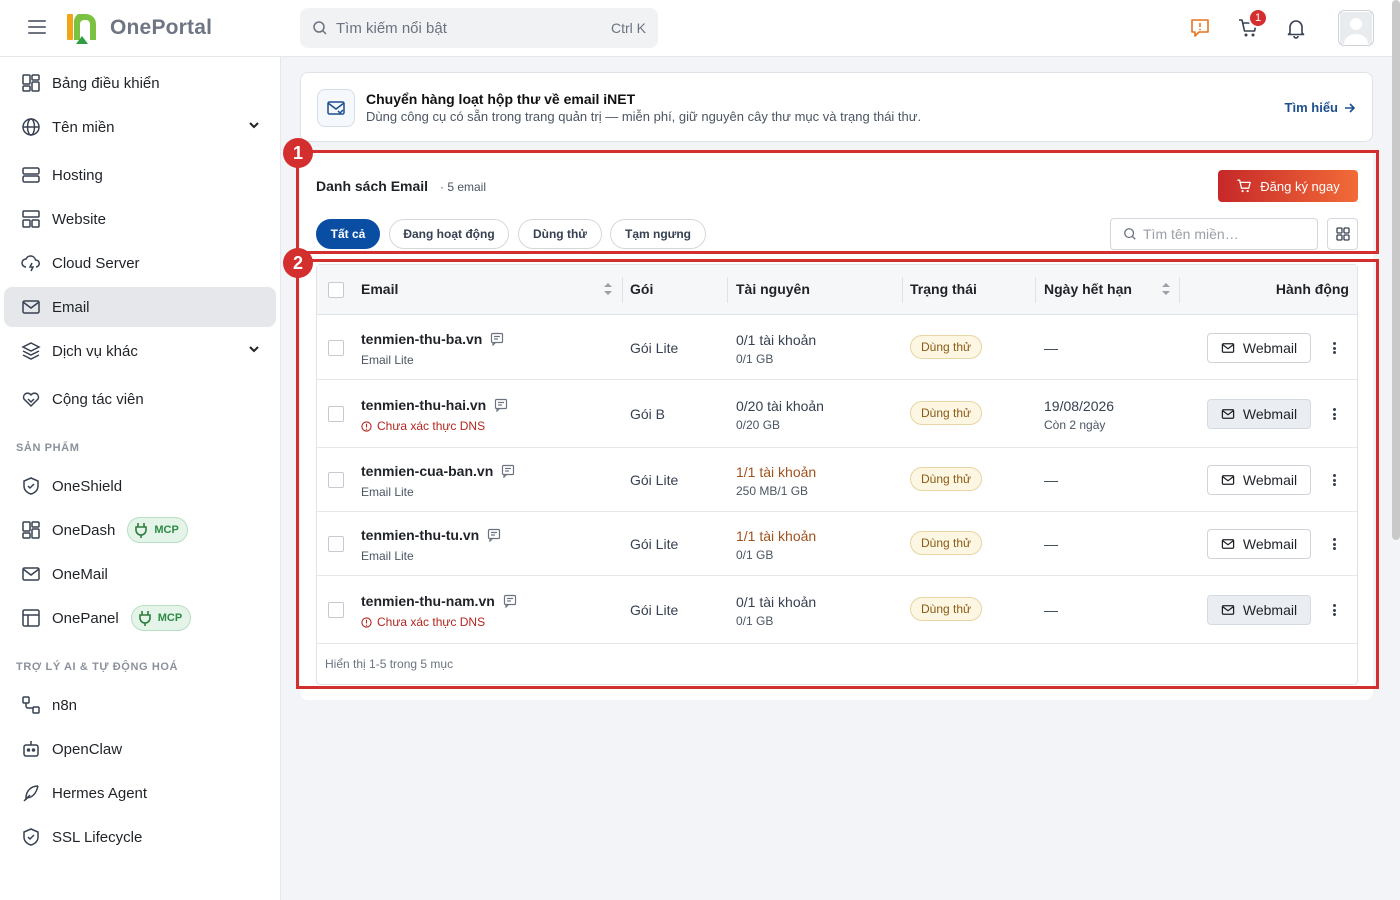  What do you see at coordinates (479, 28) in the screenshot?
I see `global-search: Tìm kiếm nổi bật Ctrl K` at bounding box center [479, 28].